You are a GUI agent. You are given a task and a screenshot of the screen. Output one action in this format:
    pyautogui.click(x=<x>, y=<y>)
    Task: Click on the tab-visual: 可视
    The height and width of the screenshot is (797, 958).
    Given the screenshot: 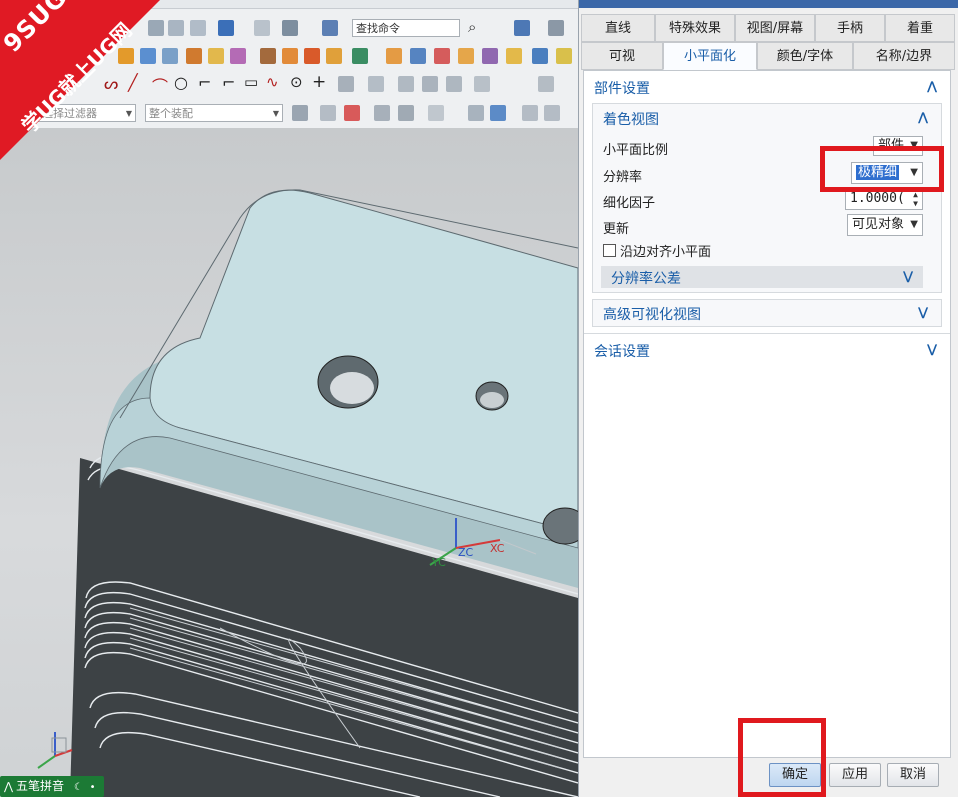 What is the action you would take?
    pyautogui.click(x=622, y=56)
    